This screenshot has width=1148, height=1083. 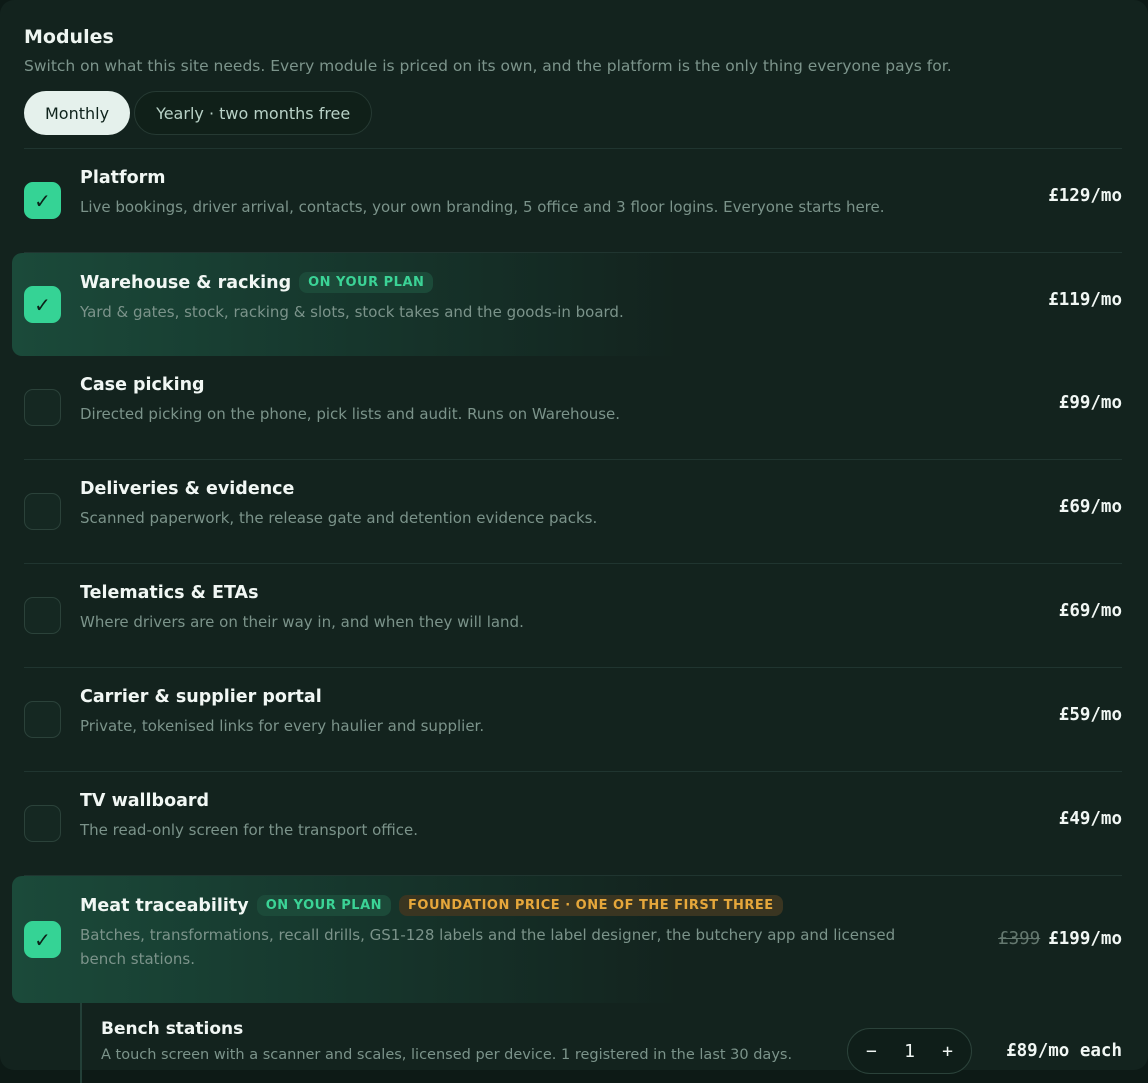 I want to click on module-price: £59/mo, so click(x=1090, y=715).